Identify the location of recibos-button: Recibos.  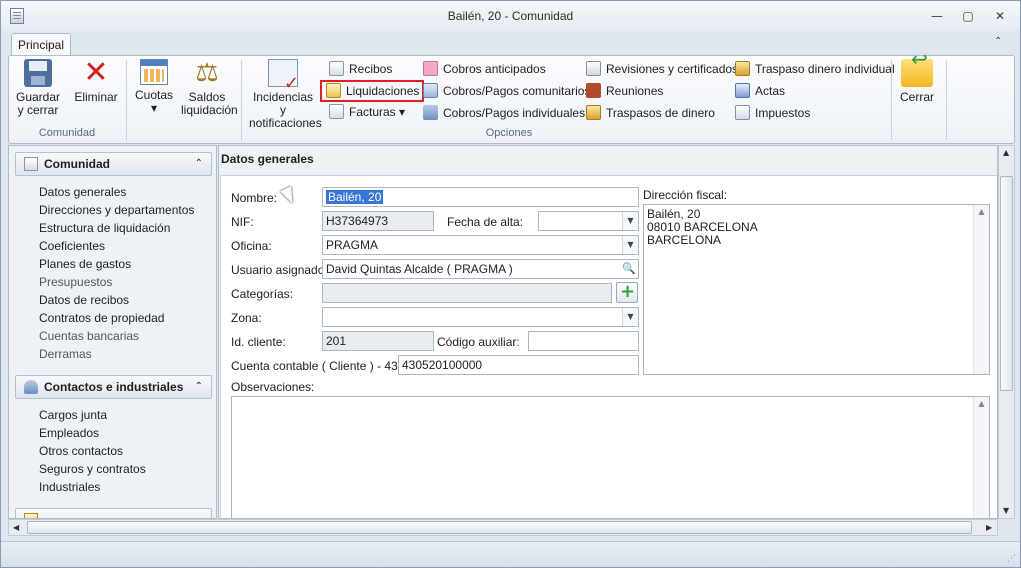
(360, 69).